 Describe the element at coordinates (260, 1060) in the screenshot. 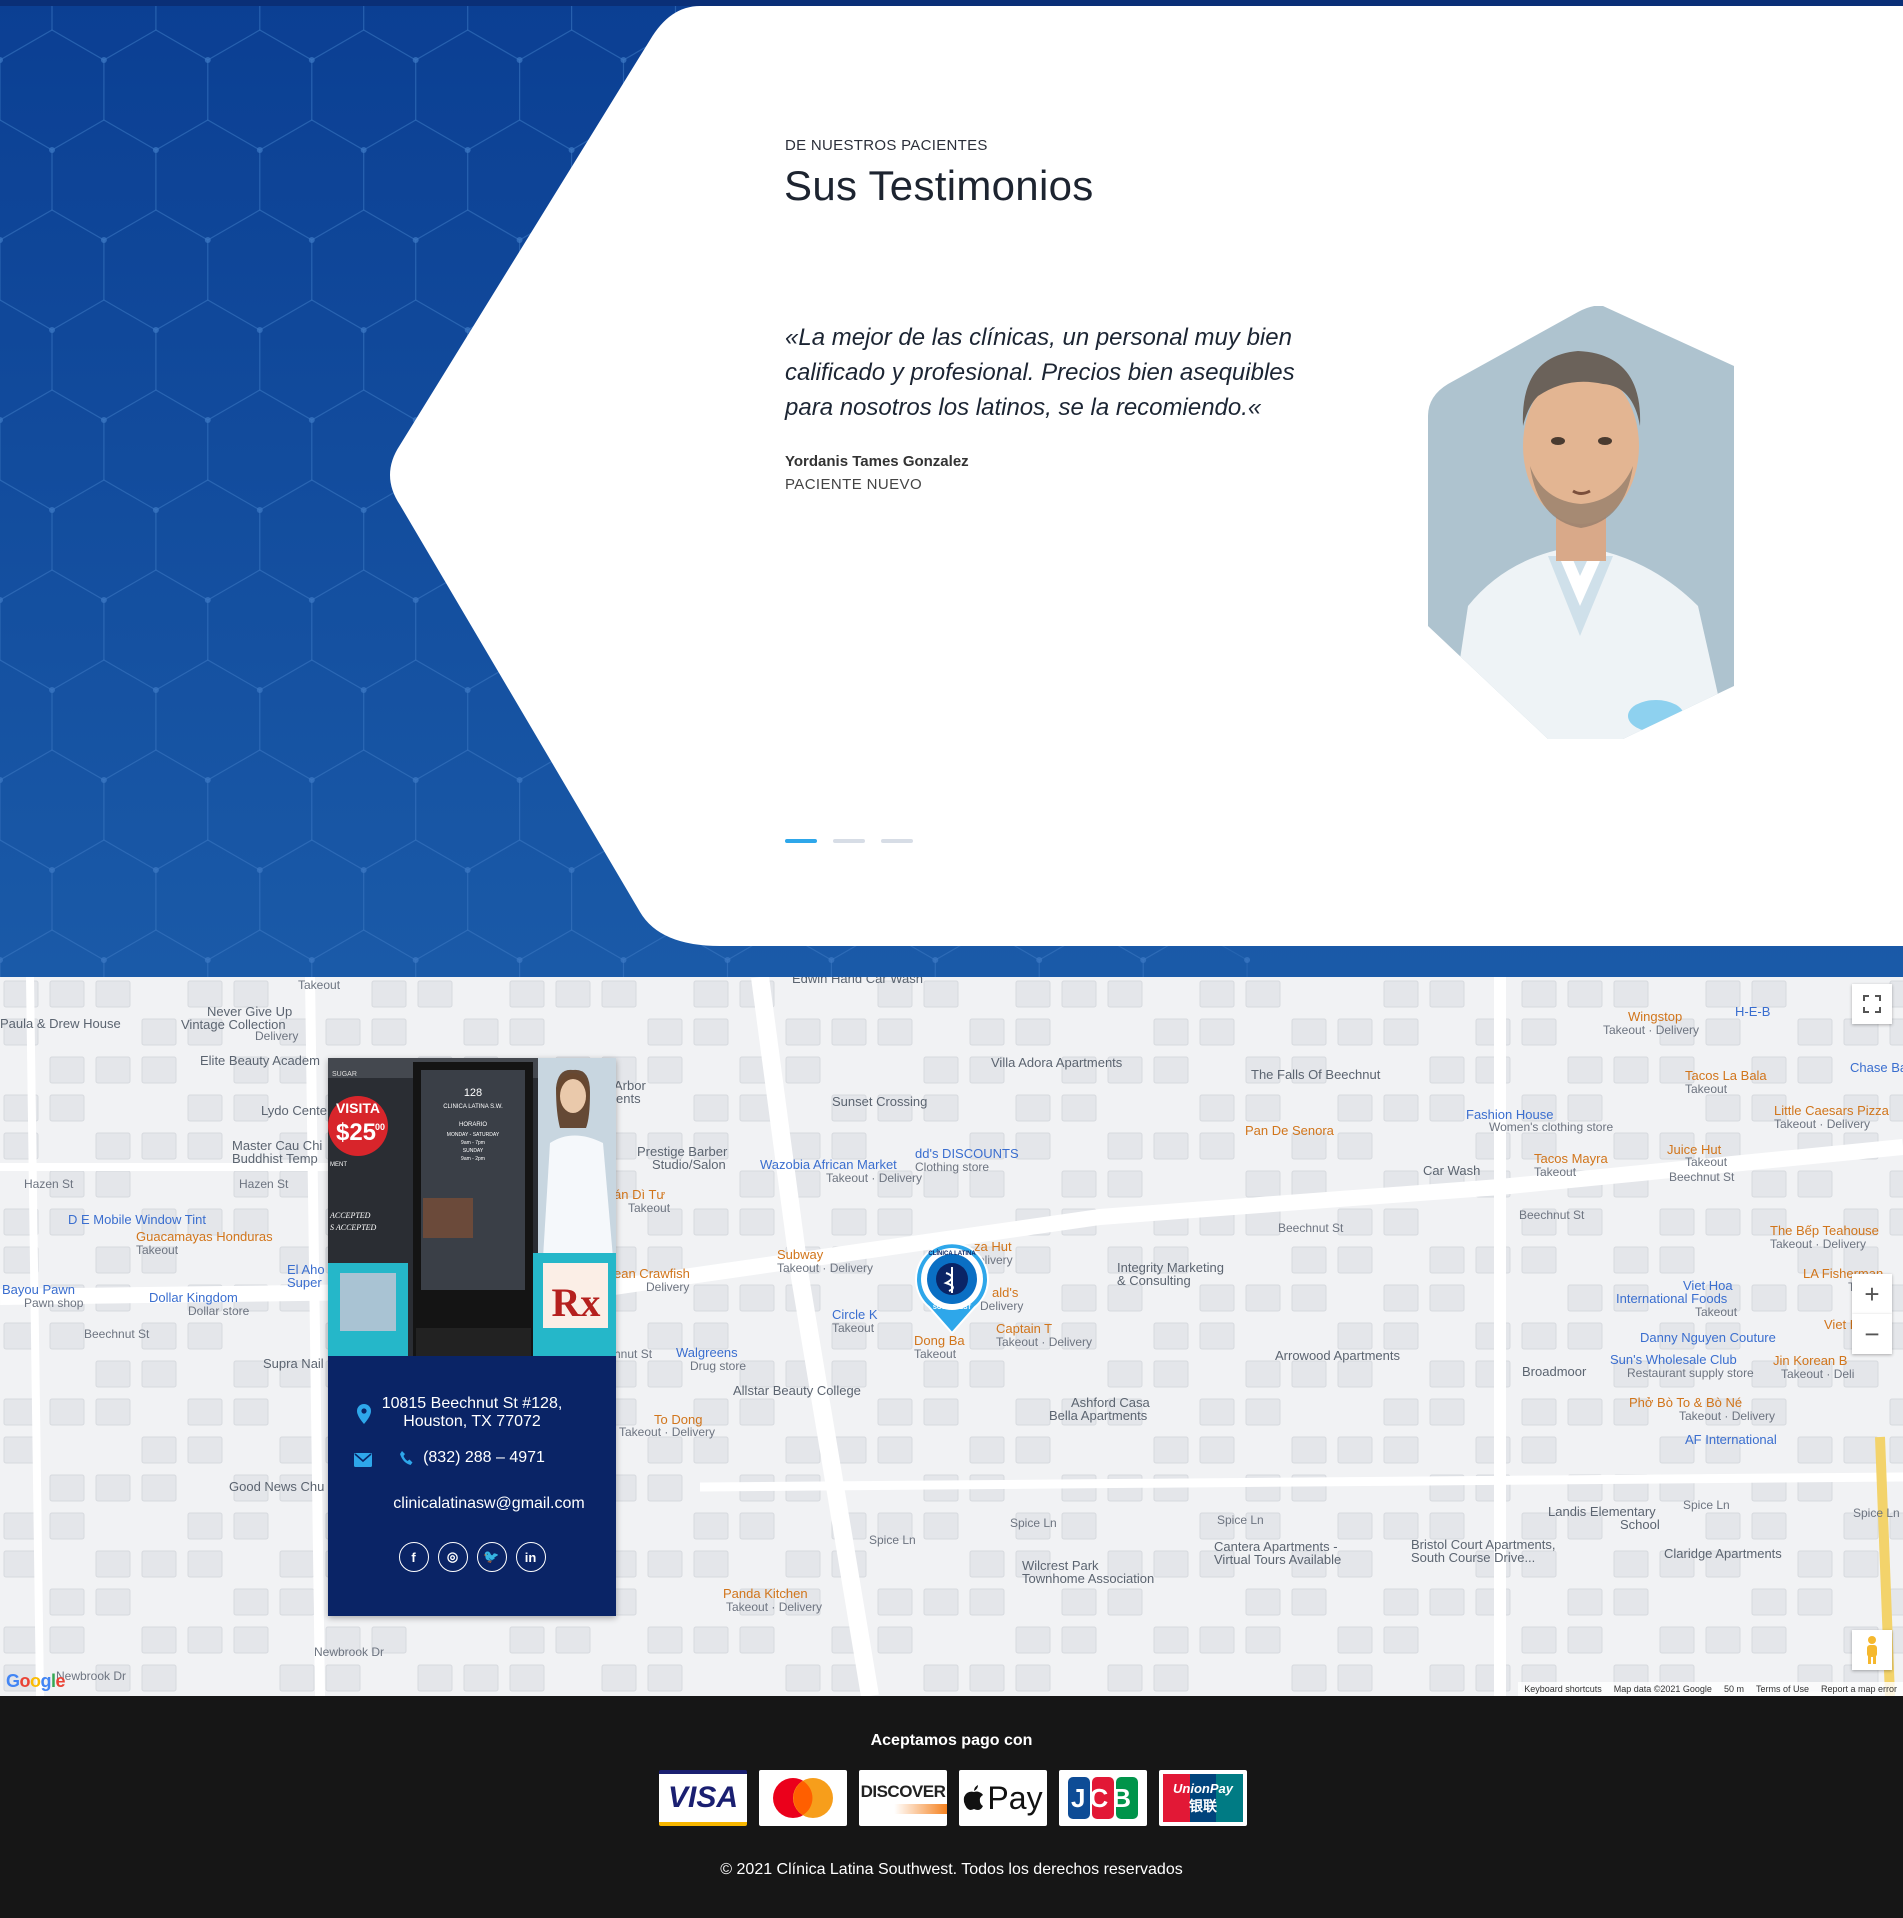

I see `map-place-label: Elite Beauty Academ` at that location.